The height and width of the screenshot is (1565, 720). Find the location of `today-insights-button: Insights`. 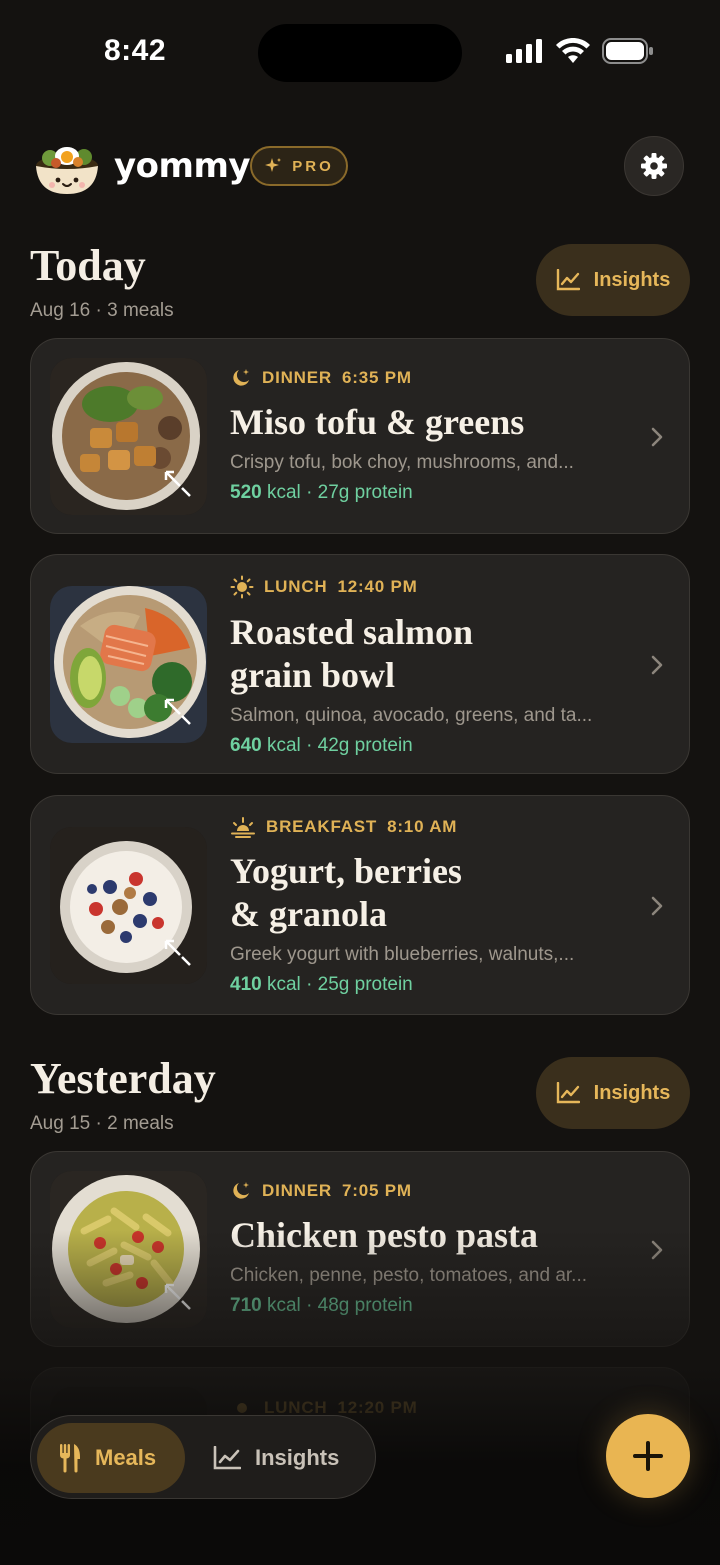

today-insights-button: Insights is located at coordinates (613, 280).